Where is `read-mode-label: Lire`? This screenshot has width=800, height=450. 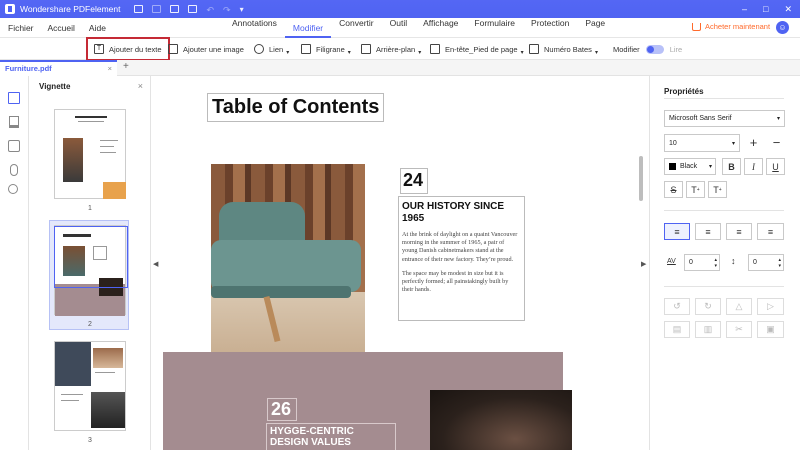 read-mode-label: Lire is located at coordinates (676, 49).